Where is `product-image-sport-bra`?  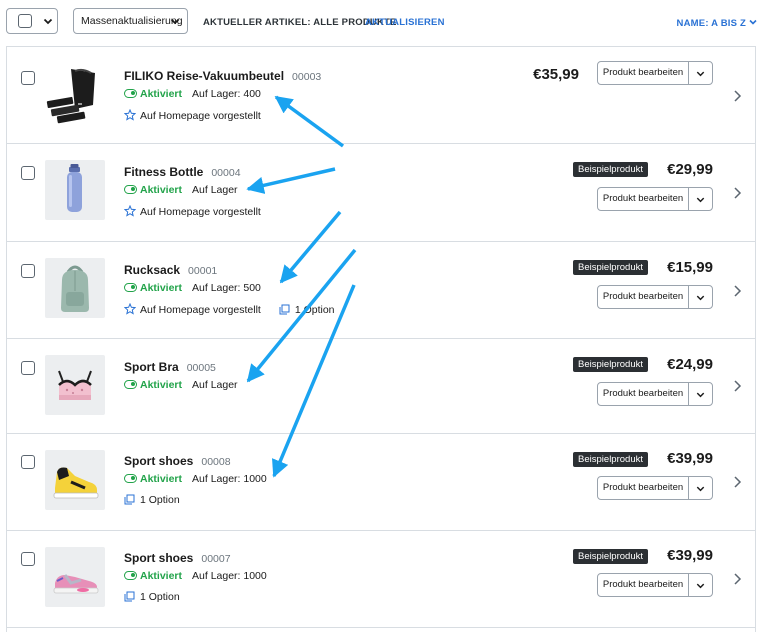 product-image-sport-bra is located at coordinates (75, 385).